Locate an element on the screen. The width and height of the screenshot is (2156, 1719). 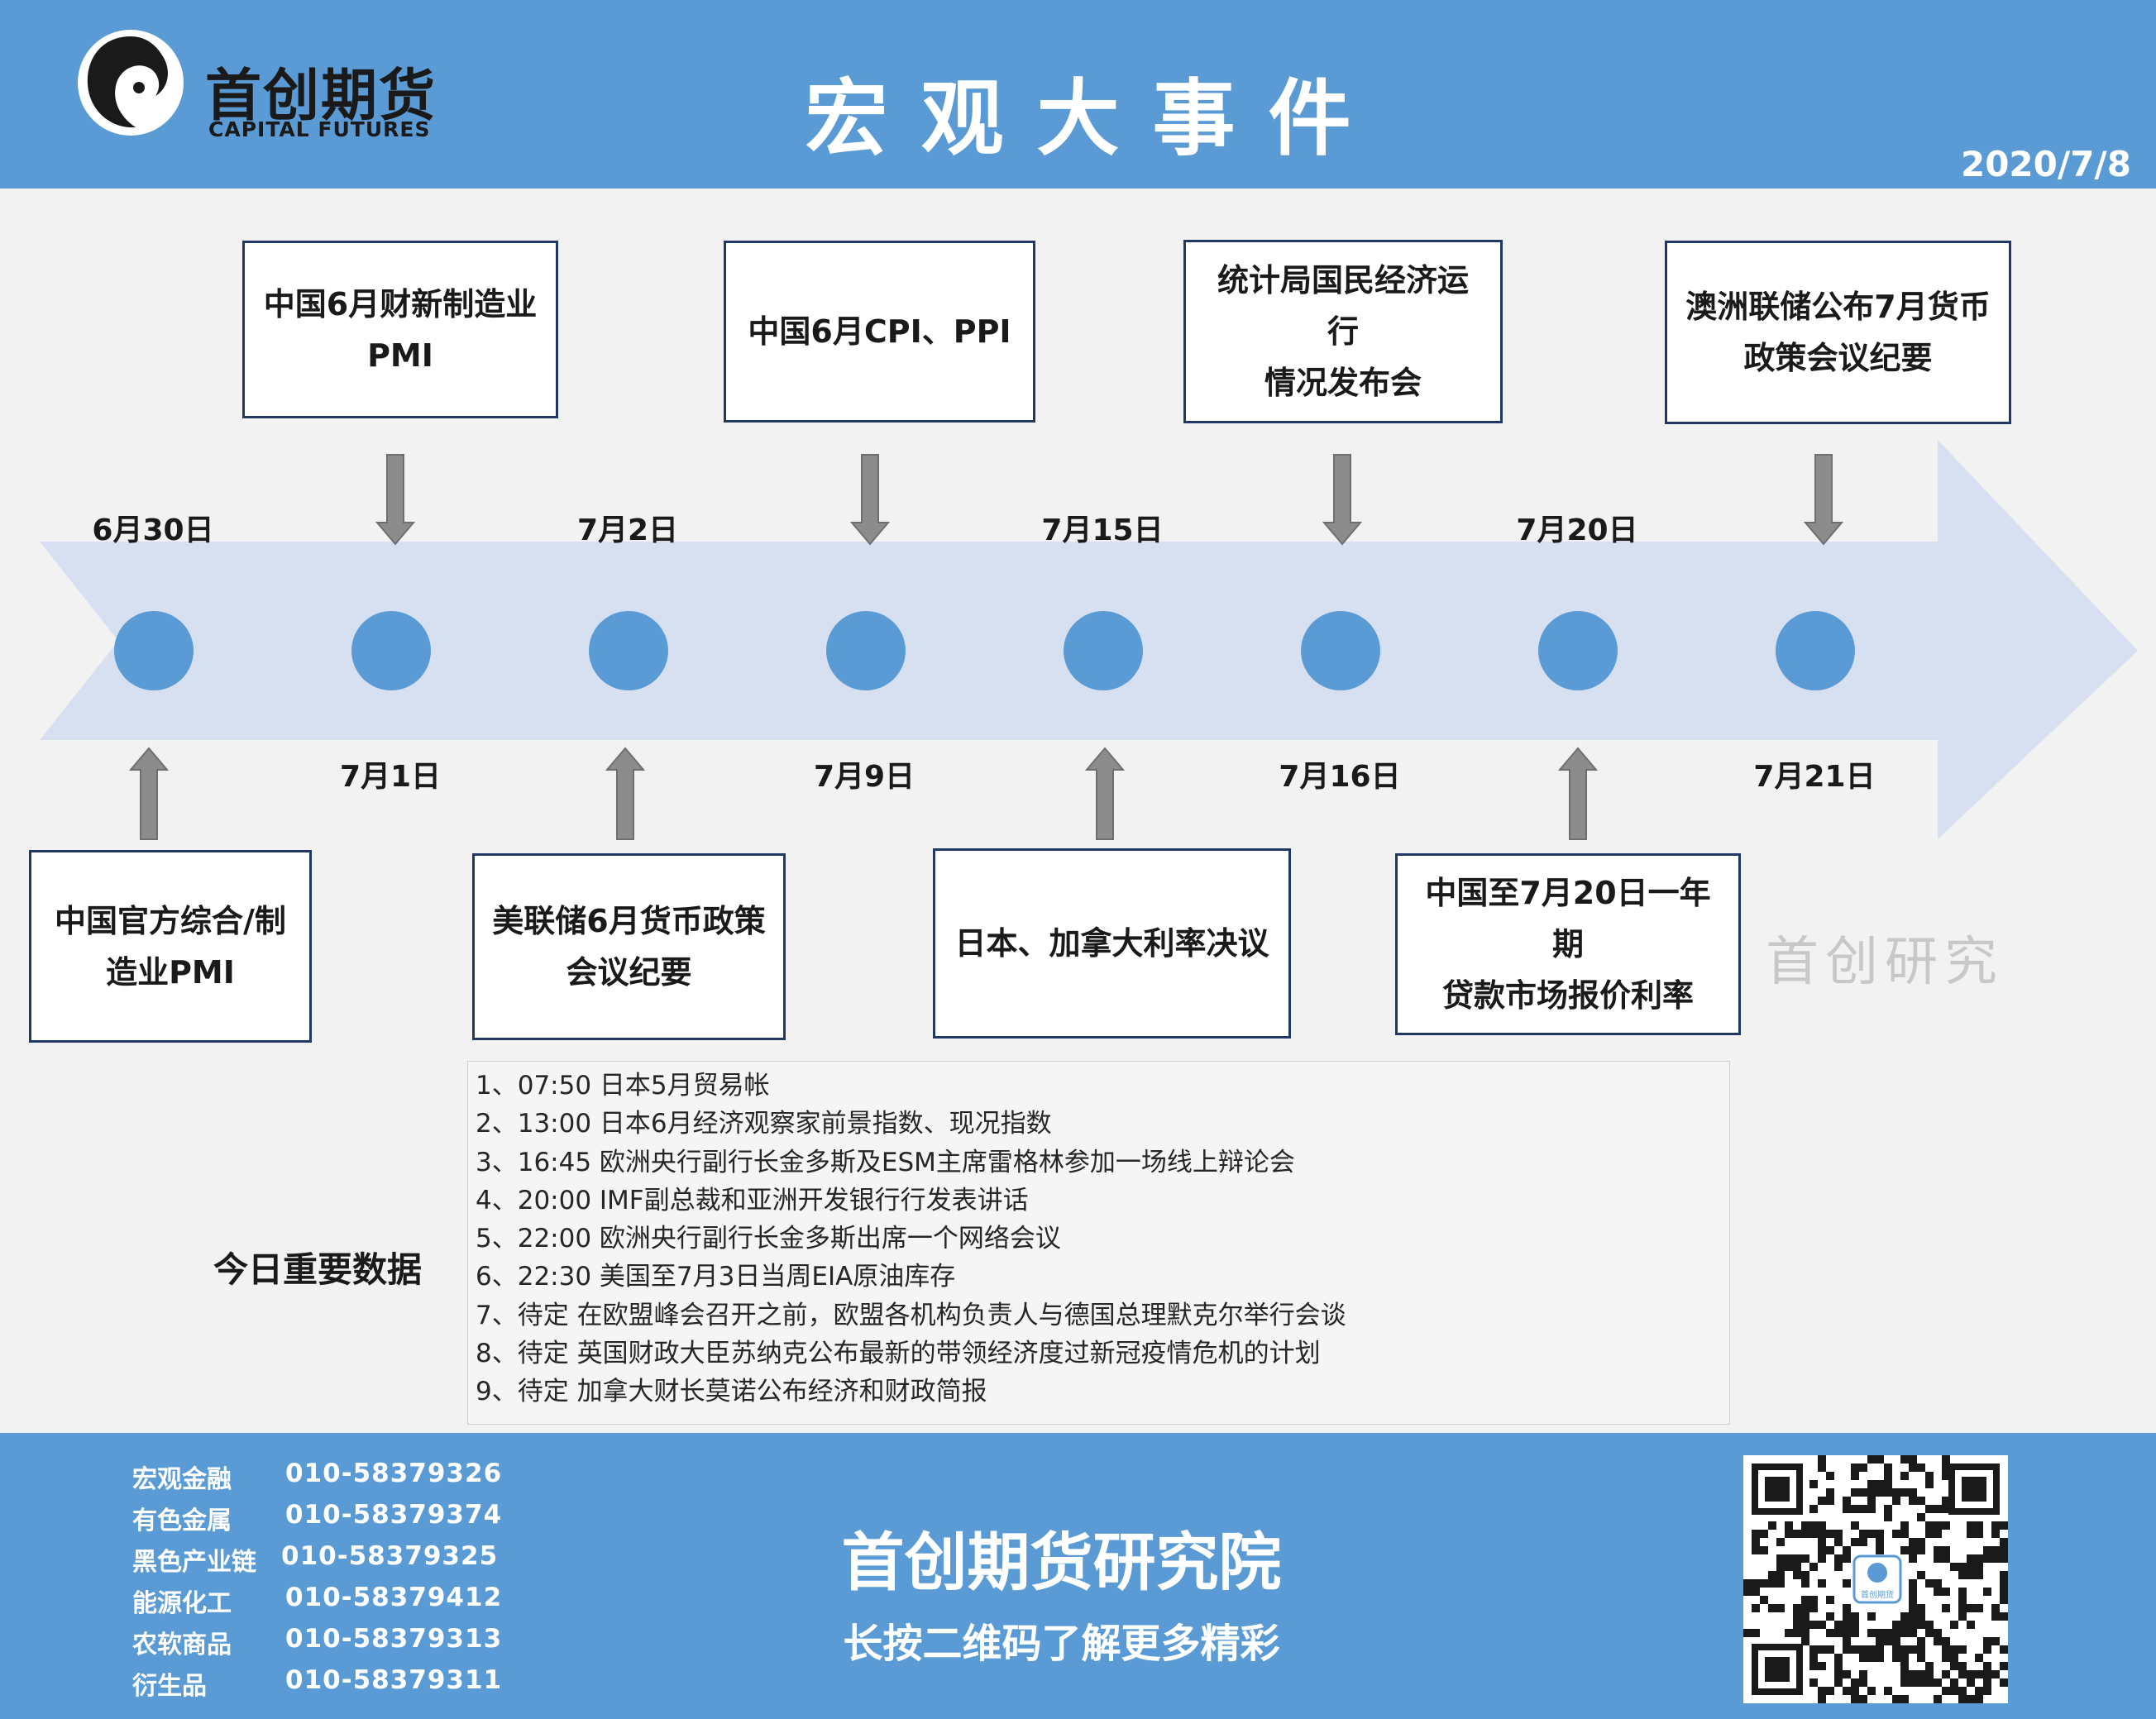
contact-phone: 010-58379326 is located at coordinates (394, 1473).